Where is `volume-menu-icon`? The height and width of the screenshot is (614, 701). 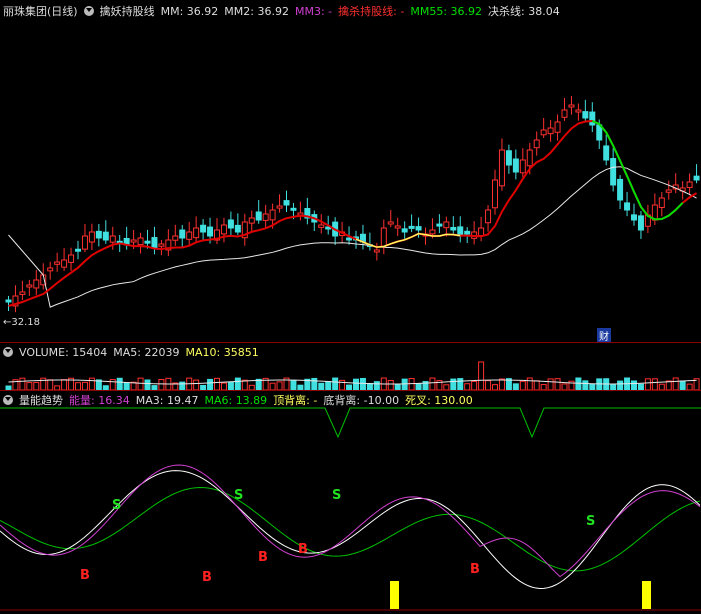
volume-menu-icon is located at coordinates (8, 352).